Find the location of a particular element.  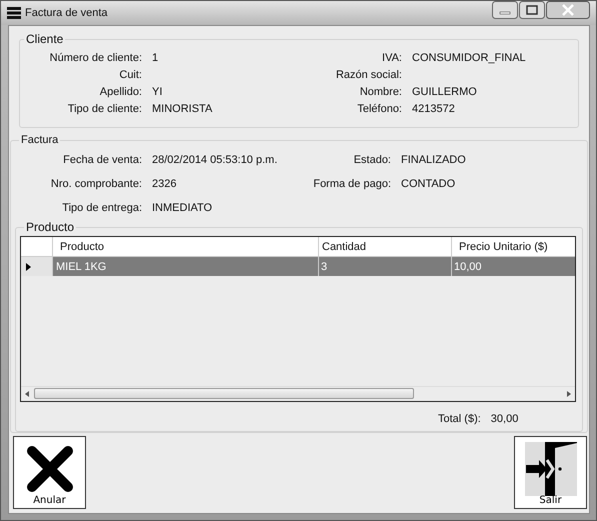

field-value: CONTADO is located at coordinates (428, 184).